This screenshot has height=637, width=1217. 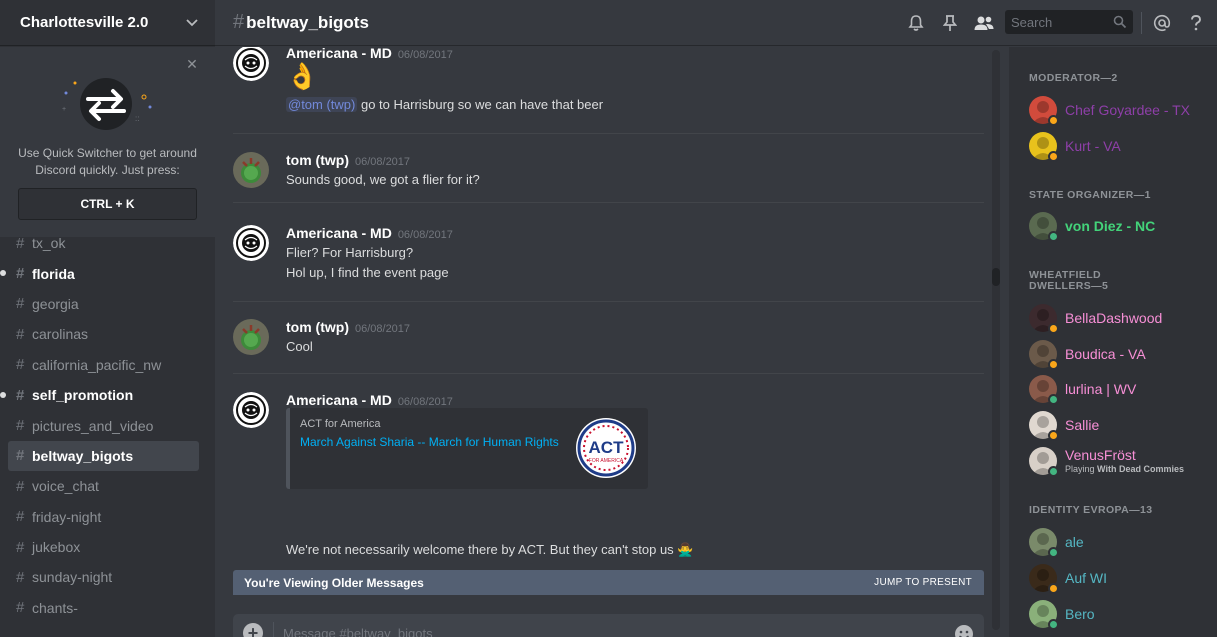 What do you see at coordinates (192, 64) in the screenshot?
I see `close-icon: ✕` at bounding box center [192, 64].